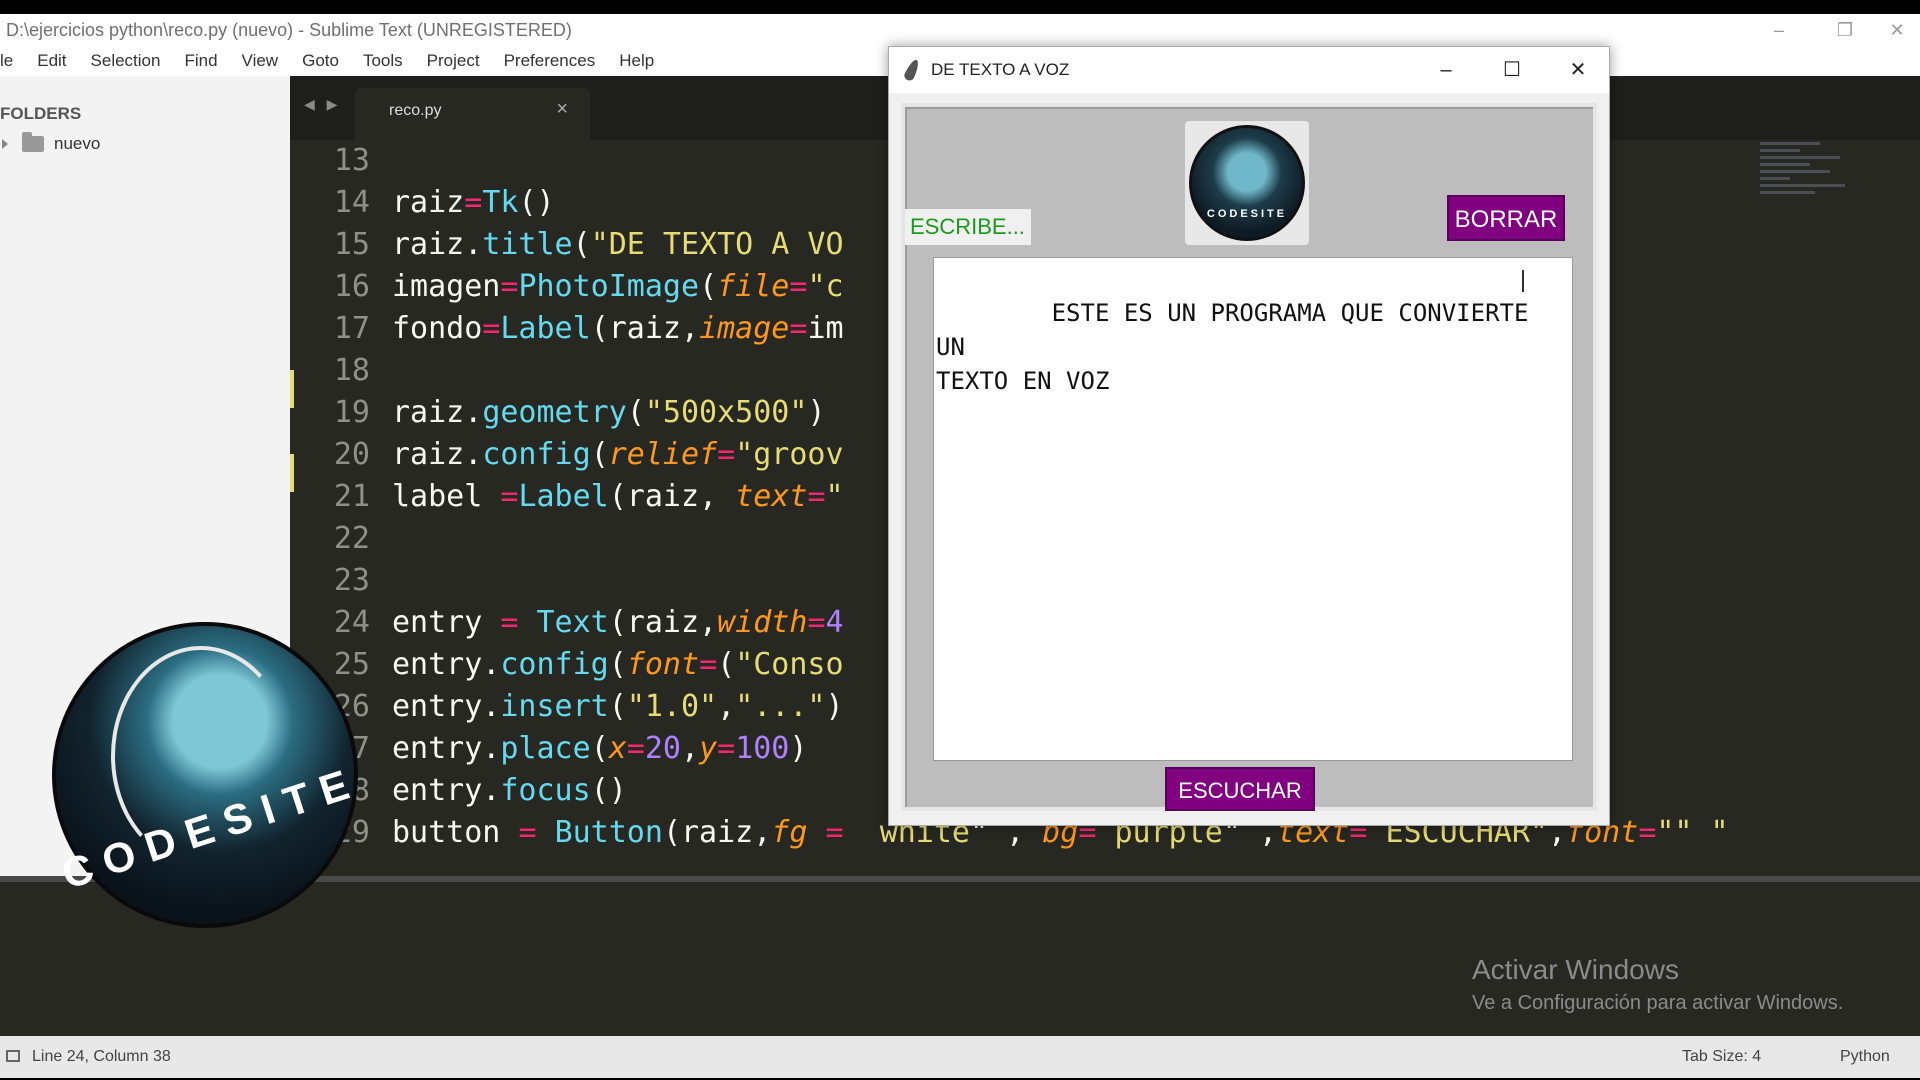 The width and height of the screenshot is (1920, 1080). Describe the element at coordinates (1249, 70) in the screenshot. I see `tk-title-bar: DE TEXTO A VOZ – ☐ ✕` at that location.